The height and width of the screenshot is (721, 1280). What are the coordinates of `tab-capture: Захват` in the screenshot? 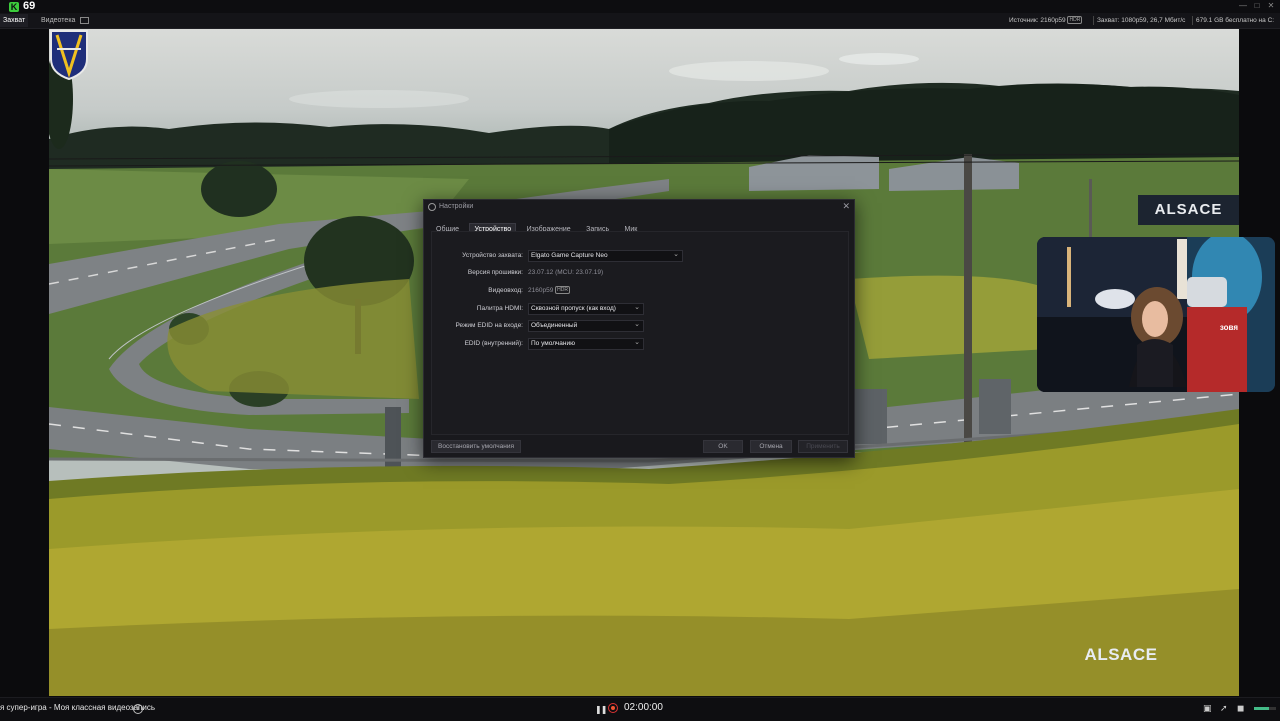 It's located at (14, 20).